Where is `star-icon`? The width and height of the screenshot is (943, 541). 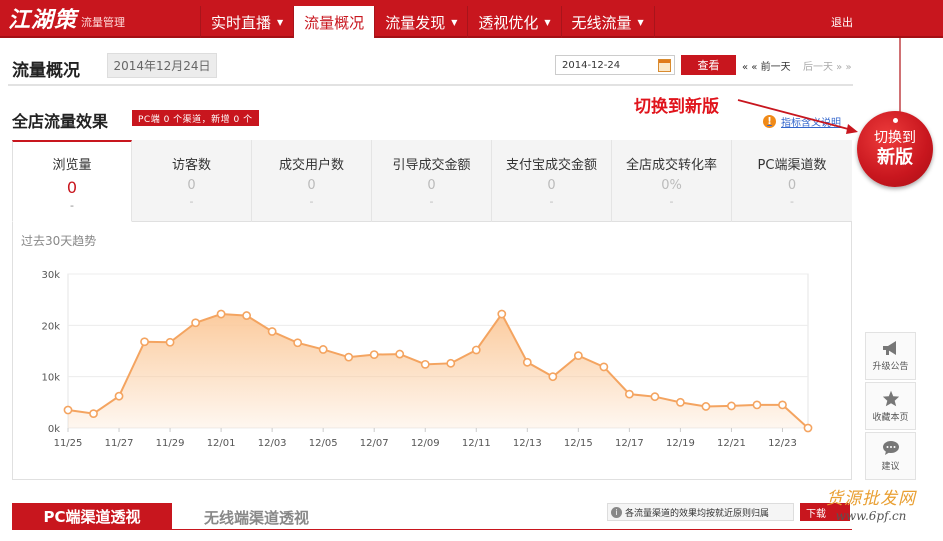 star-icon is located at coordinates (890, 398).